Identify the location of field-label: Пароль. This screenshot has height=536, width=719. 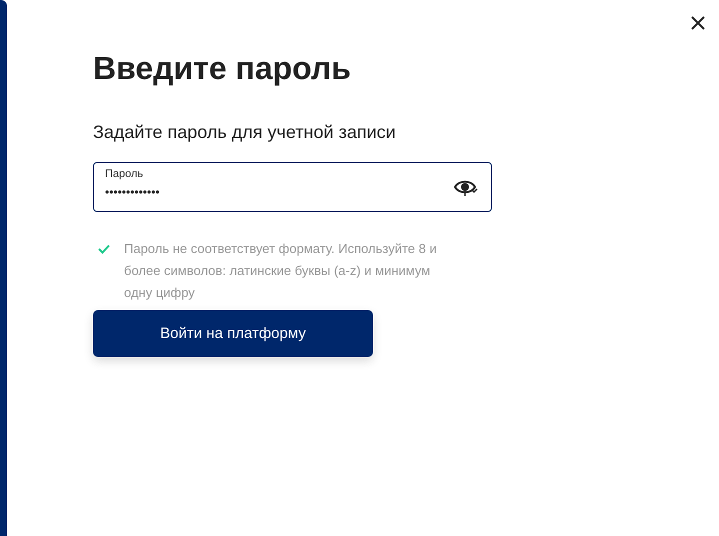
(124, 174).